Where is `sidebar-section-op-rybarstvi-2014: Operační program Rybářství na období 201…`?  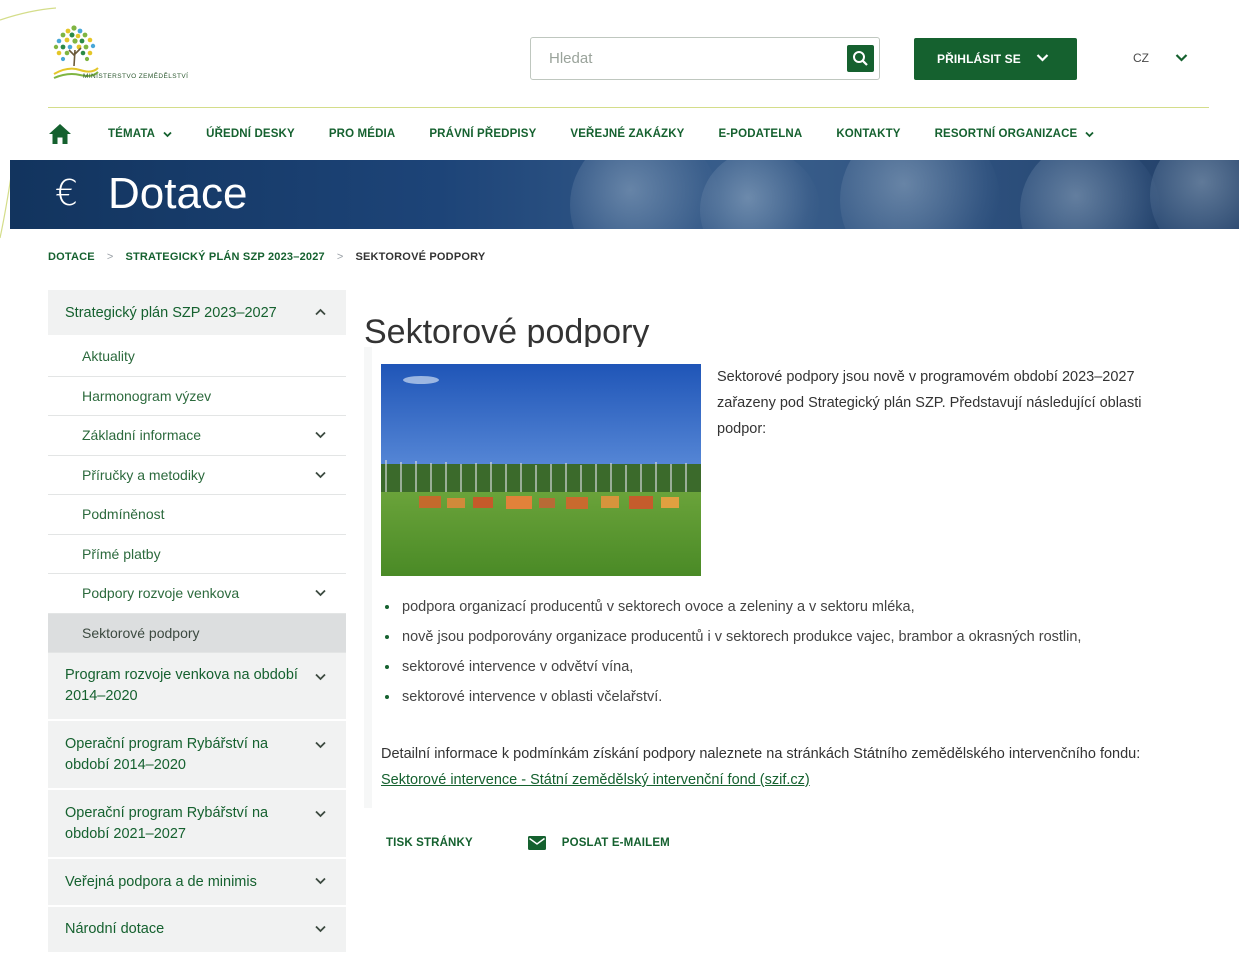
sidebar-section-op-rybarstvi-2014: Operační program Rybářství na období 201… is located at coordinates (197, 755).